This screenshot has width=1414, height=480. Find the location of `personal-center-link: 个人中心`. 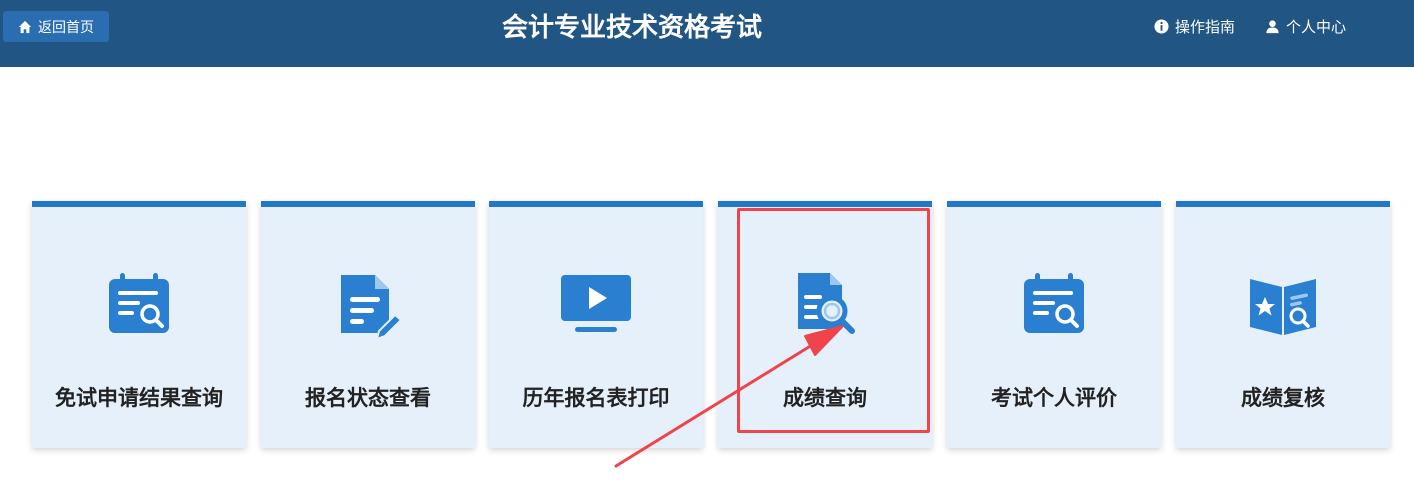

personal-center-link: 个人中心 is located at coordinates (1305, 26).